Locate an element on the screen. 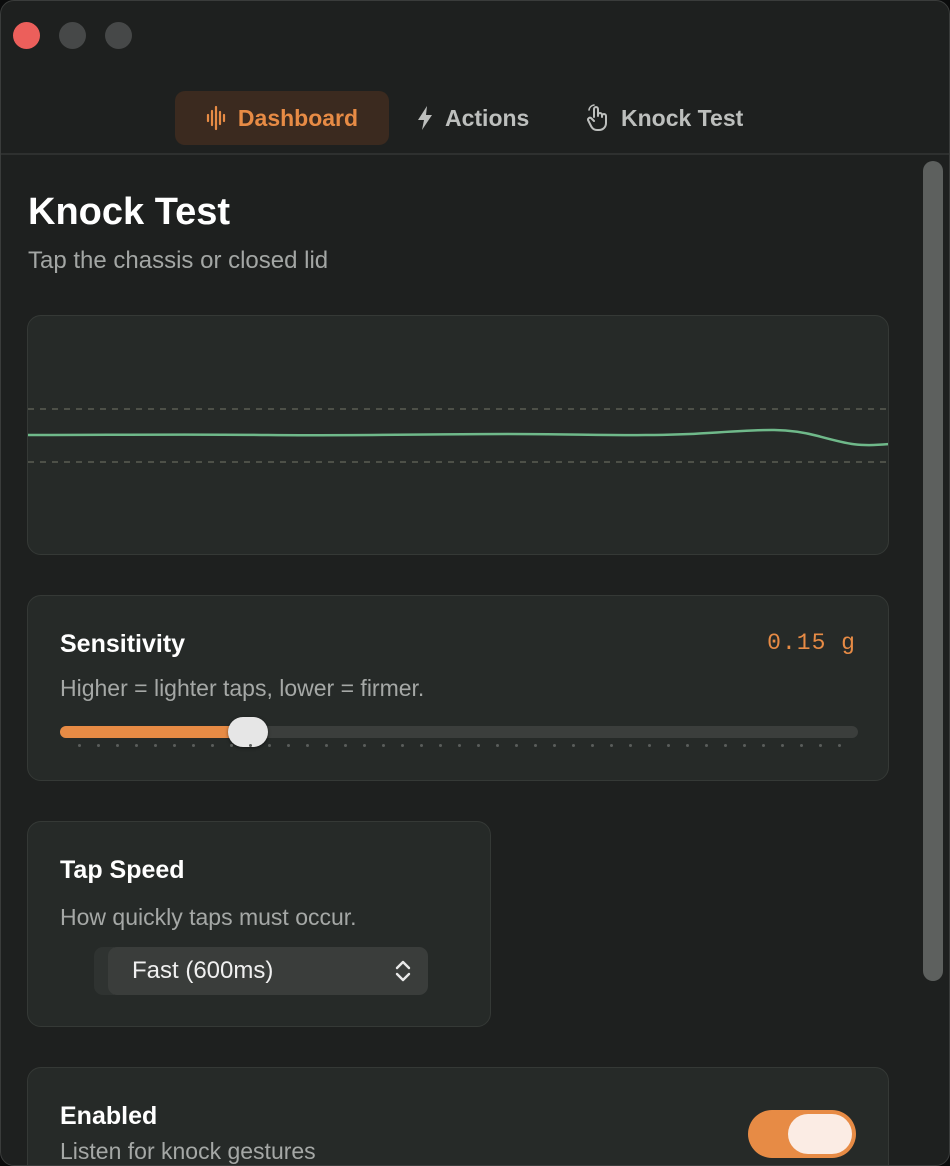  tab-knock-test: Knock Test is located at coordinates (664, 118).